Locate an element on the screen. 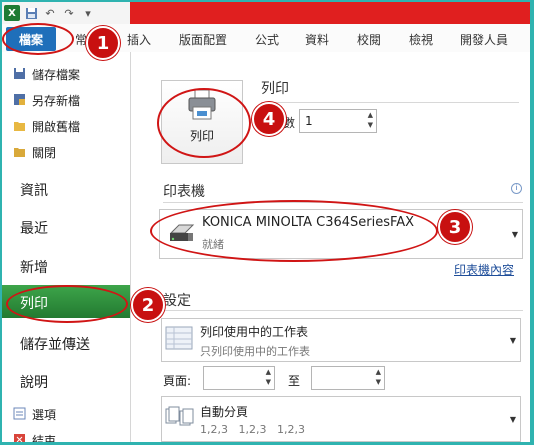 The width and height of the screenshot is (534, 445). nav-save-as: 另存新檔 is located at coordinates (46, 100).